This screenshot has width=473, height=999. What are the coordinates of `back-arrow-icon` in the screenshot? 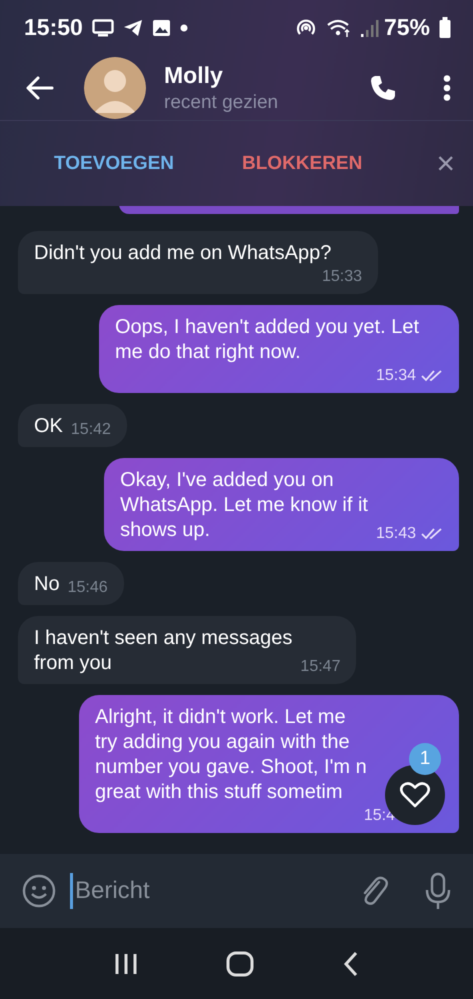 It's located at (40, 88).